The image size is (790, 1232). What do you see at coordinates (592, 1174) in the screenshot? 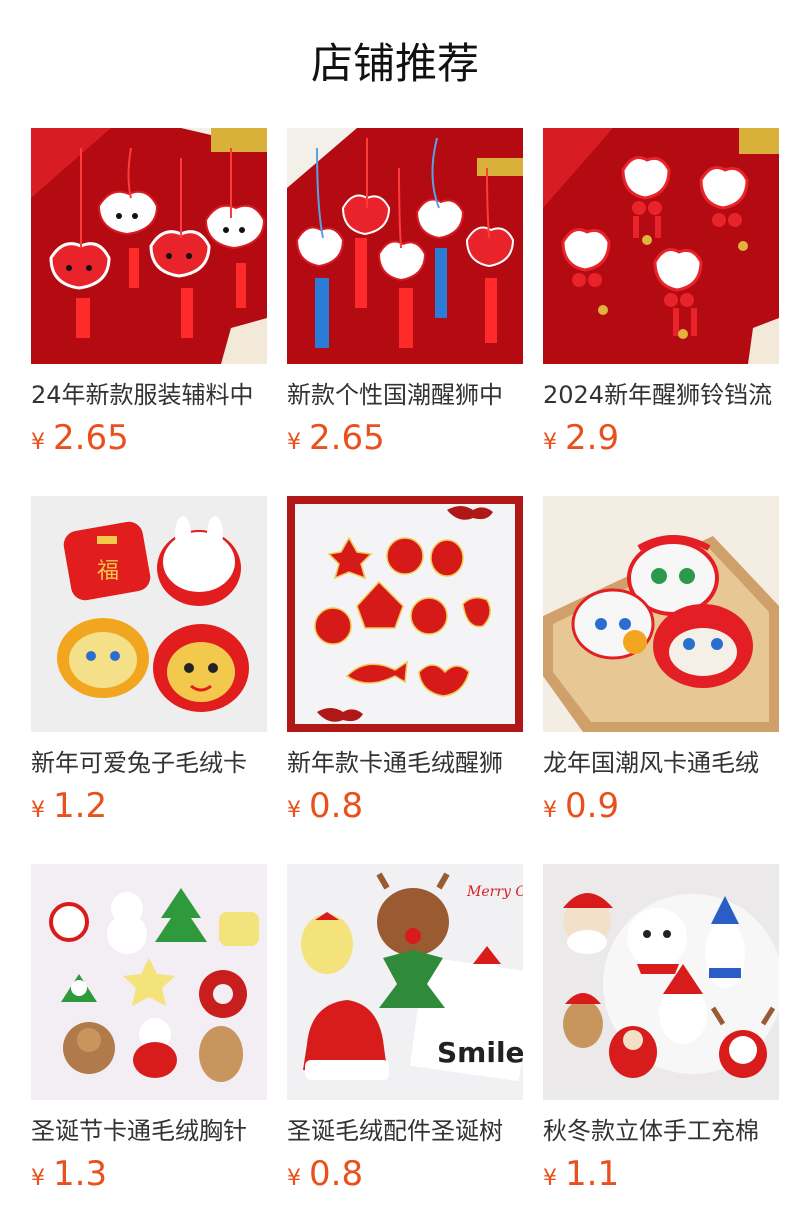
I see `price-value: 1.1` at bounding box center [592, 1174].